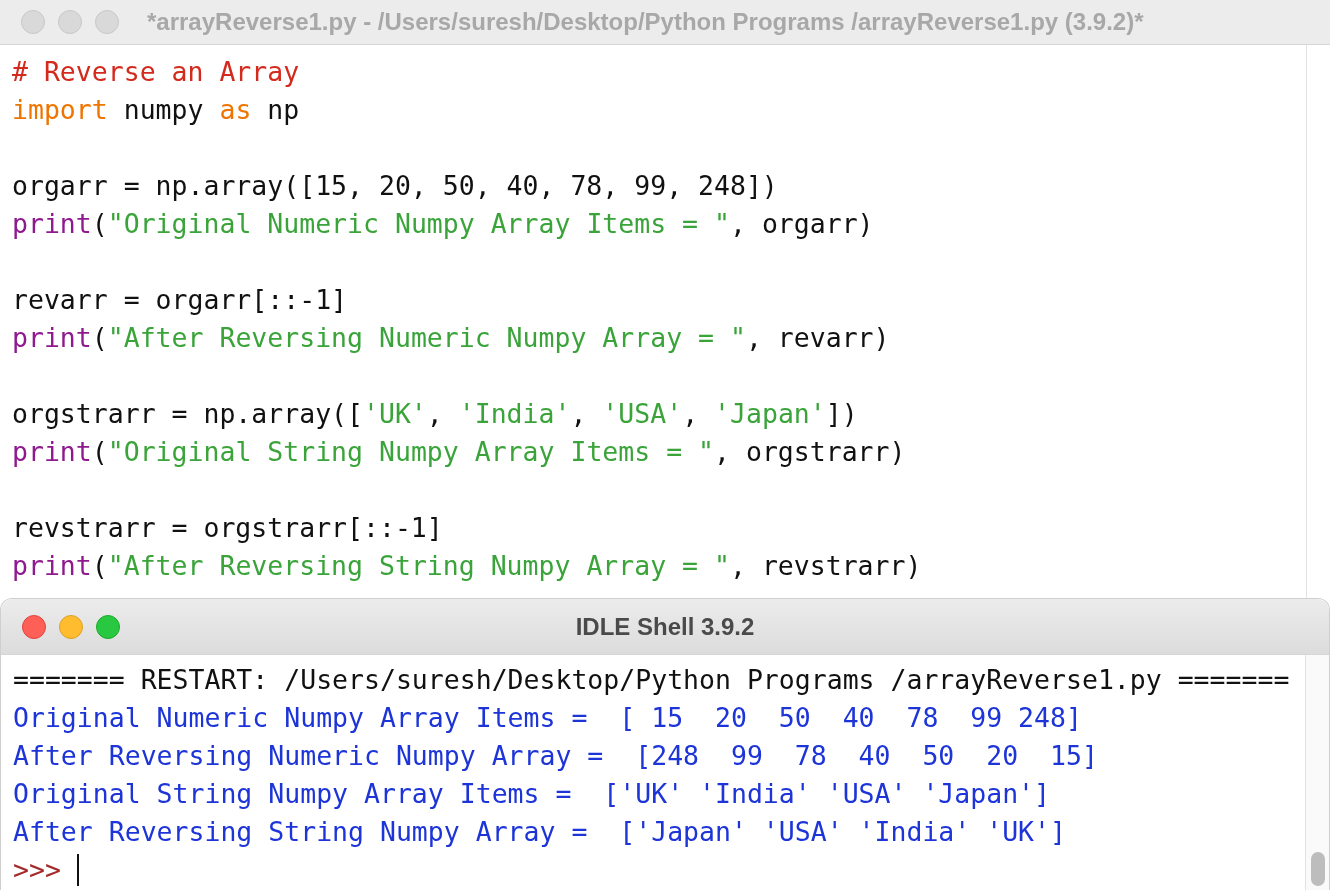  Describe the element at coordinates (540, 832) in the screenshot. I see `shell-output-line: After Reversing String Numpy Array = ['Japan' 'USA' 'India' 'UK']` at that location.